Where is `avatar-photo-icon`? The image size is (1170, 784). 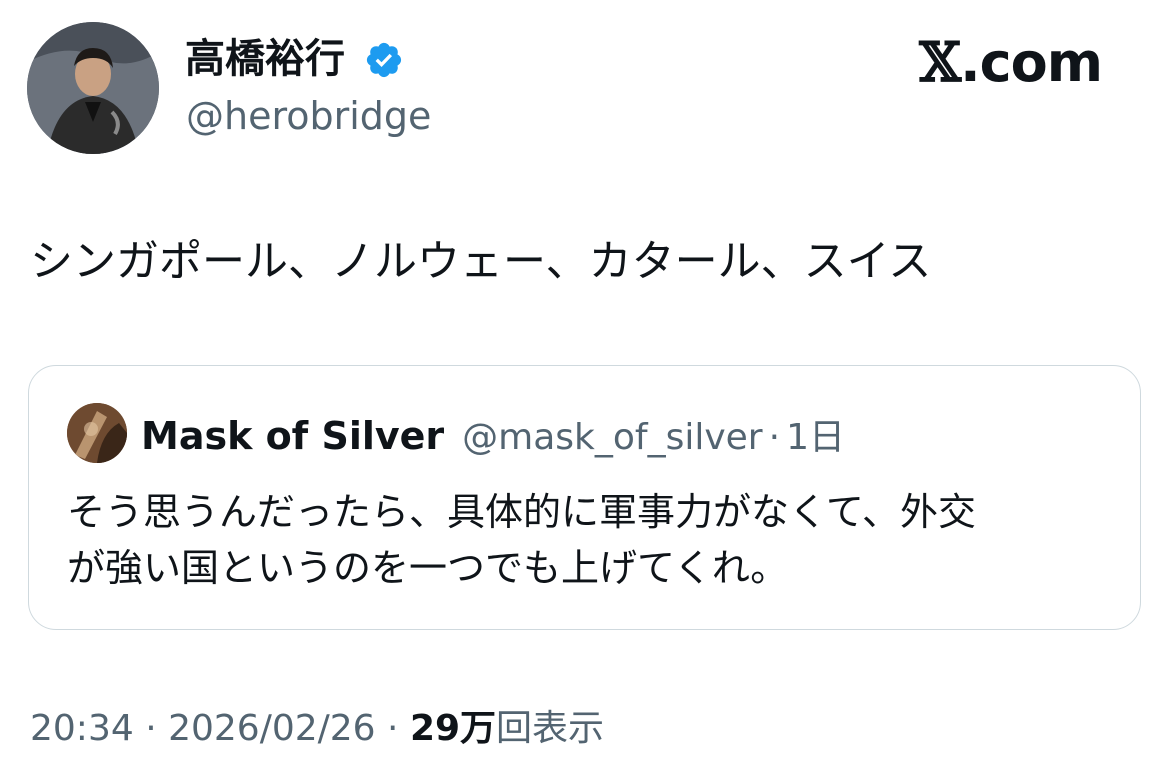 avatar-photo-icon is located at coordinates (93, 88).